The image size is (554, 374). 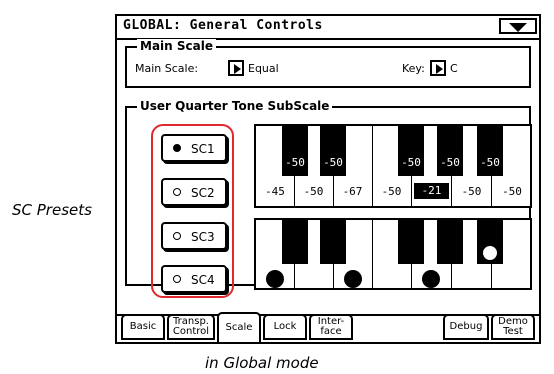 I want to click on main-scale-title: Main Scale, so click(x=176, y=46).